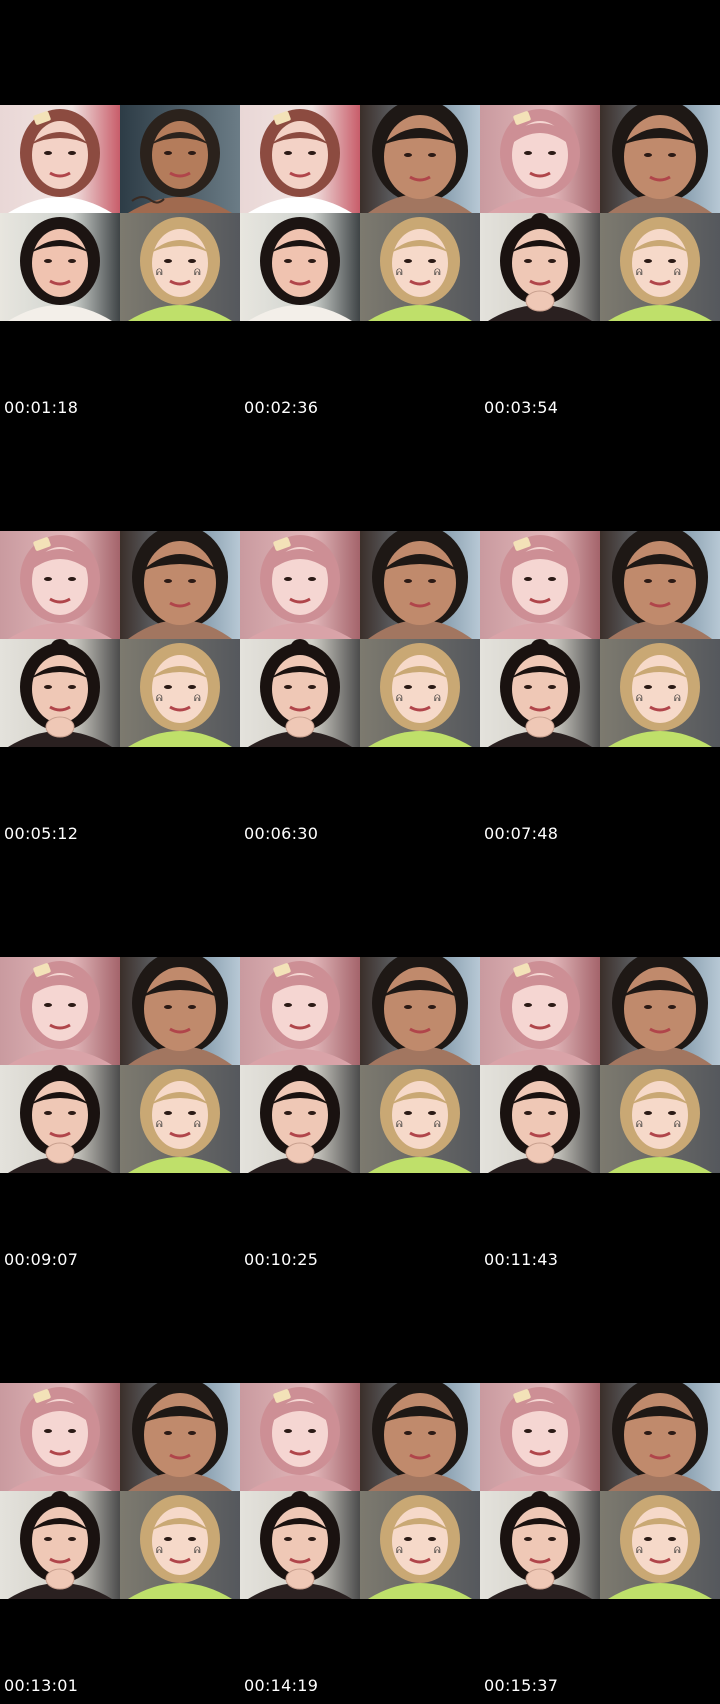  I want to click on frame-cell: ᕱ ᕱ 00:03:54, so click(600, 213).